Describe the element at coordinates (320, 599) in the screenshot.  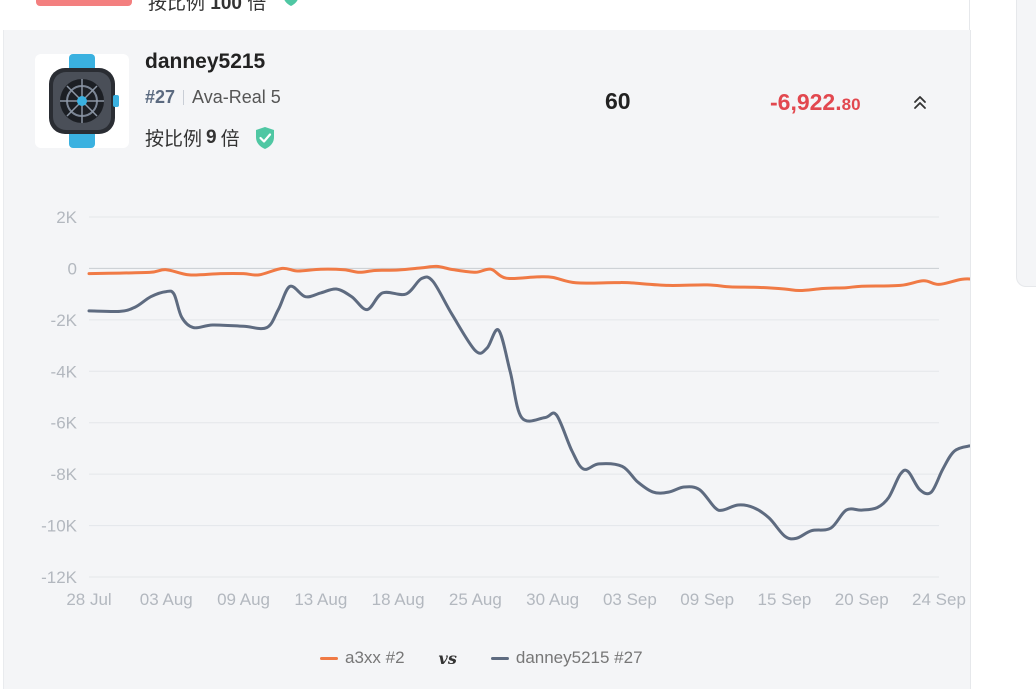
I see `x-tick-label: 13 Aug` at that location.